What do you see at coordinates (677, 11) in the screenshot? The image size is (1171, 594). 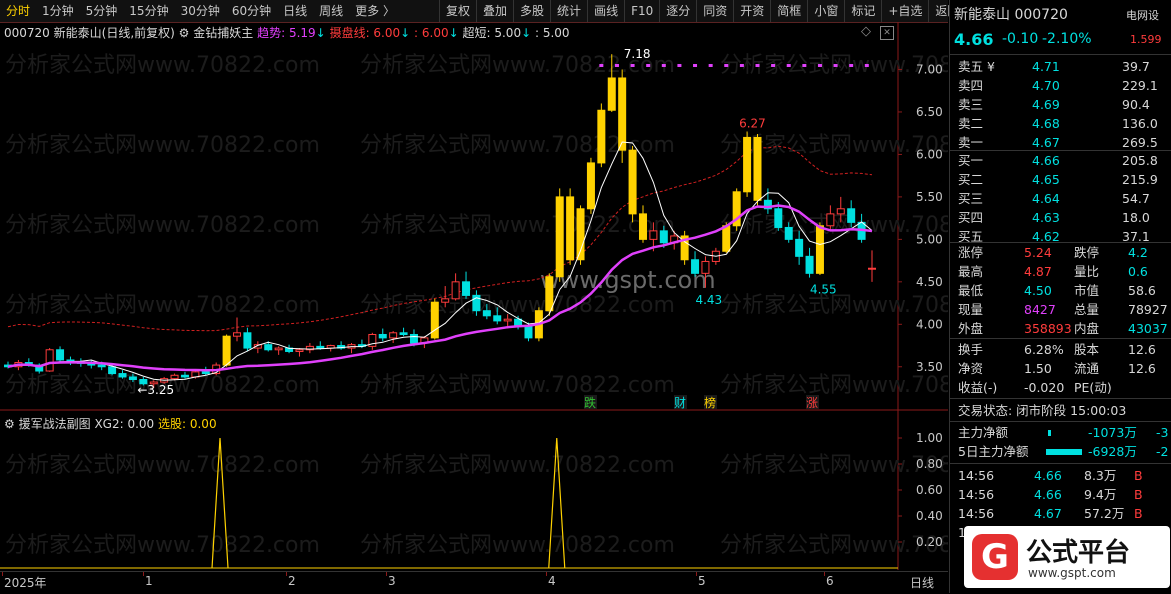 I see `tool-button-6: 逐分` at bounding box center [677, 11].